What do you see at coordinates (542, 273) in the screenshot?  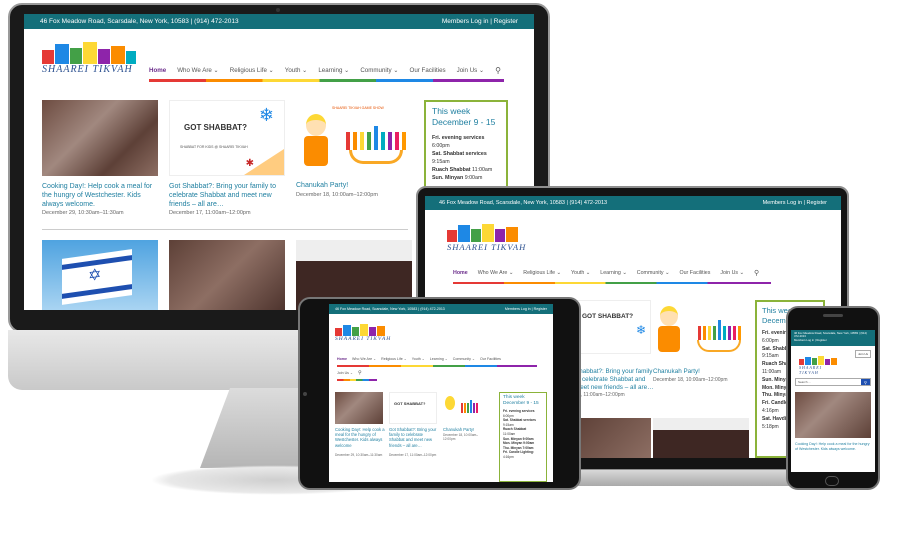 I see `laptop-nav-religious-life: Religious Life ⌄` at bounding box center [542, 273].